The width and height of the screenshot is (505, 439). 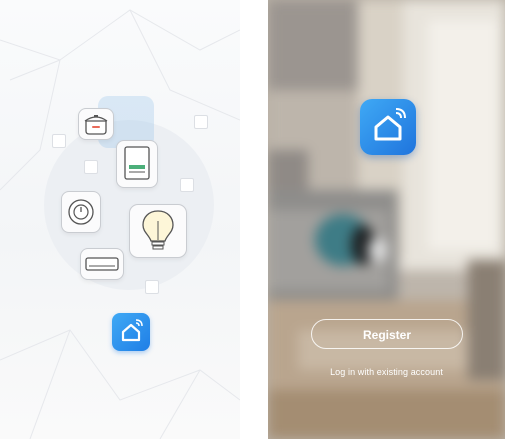 What do you see at coordinates (96, 124) in the screenshot?
I see `rice-cooker-icon` at bounding box center [96, 124].